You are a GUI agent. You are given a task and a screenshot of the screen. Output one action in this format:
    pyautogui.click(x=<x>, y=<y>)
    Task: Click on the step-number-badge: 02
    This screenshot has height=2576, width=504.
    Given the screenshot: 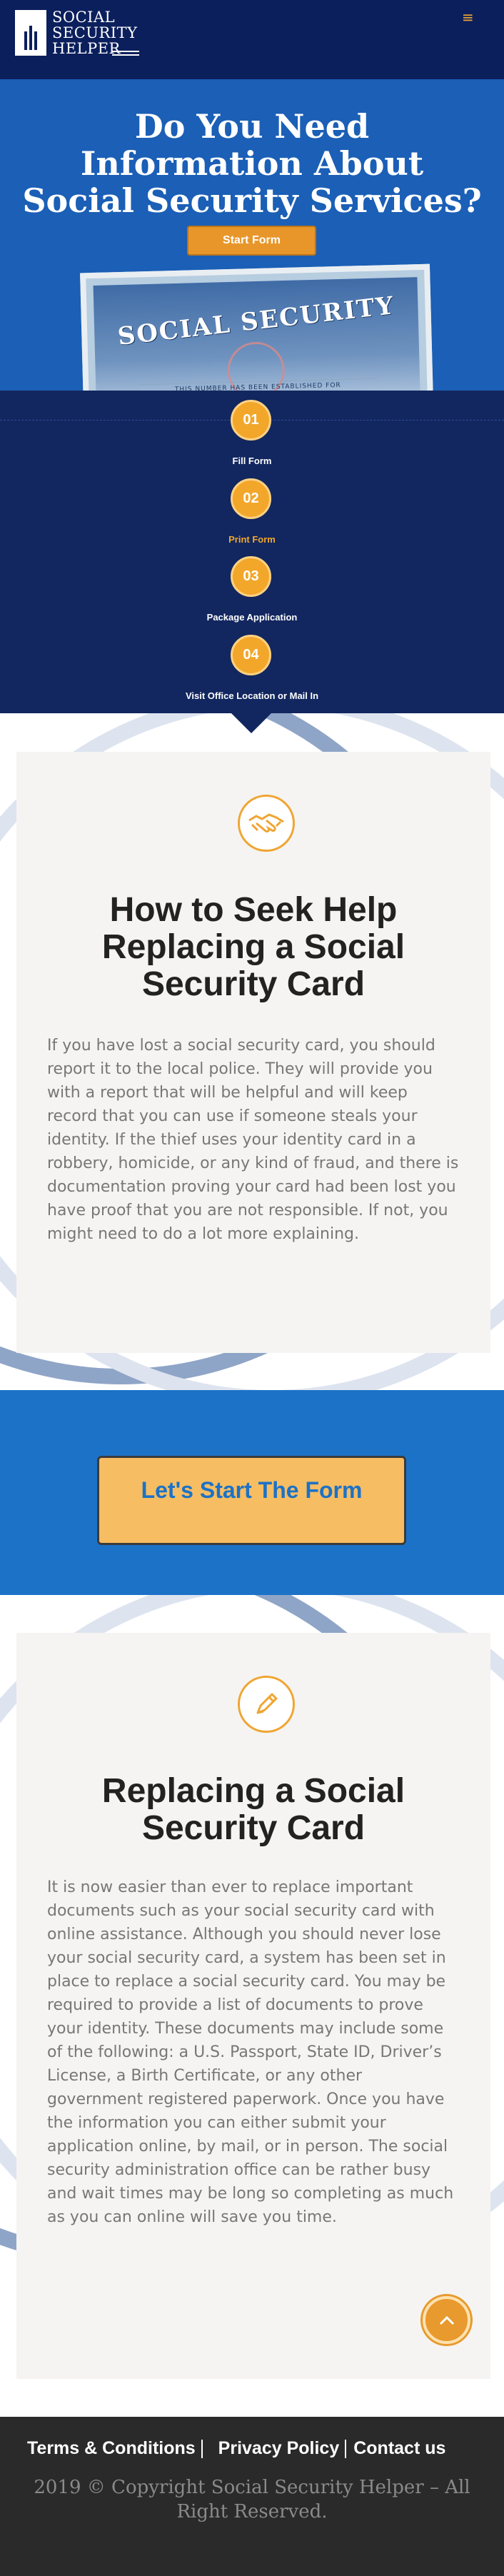 What is the action you would take?
    pyautogui.click(x=251, y=499)
    